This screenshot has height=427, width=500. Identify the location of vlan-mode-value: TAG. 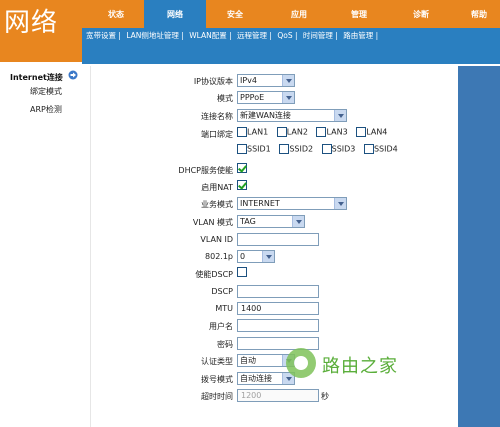
(248, 221).